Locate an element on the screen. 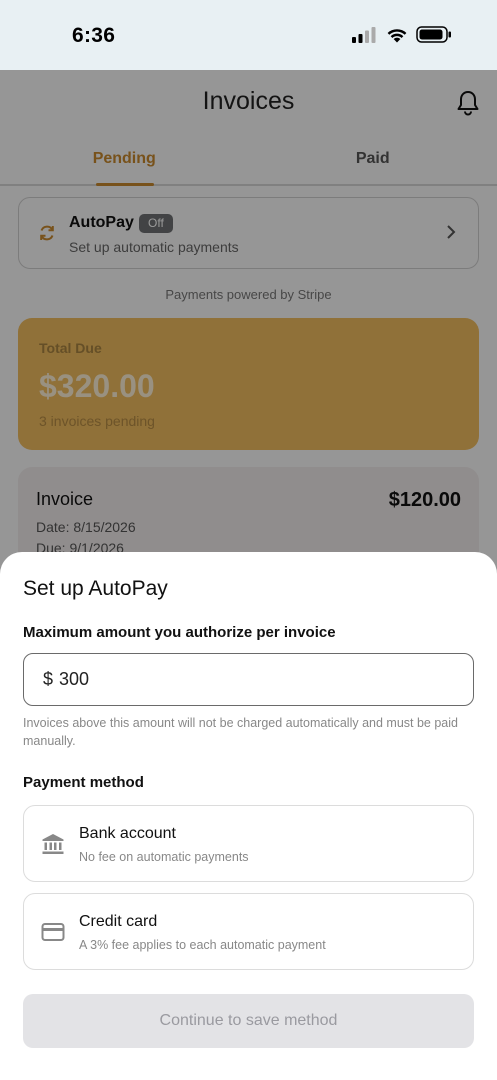  wifi-icon is located at coordinates (397, 35).